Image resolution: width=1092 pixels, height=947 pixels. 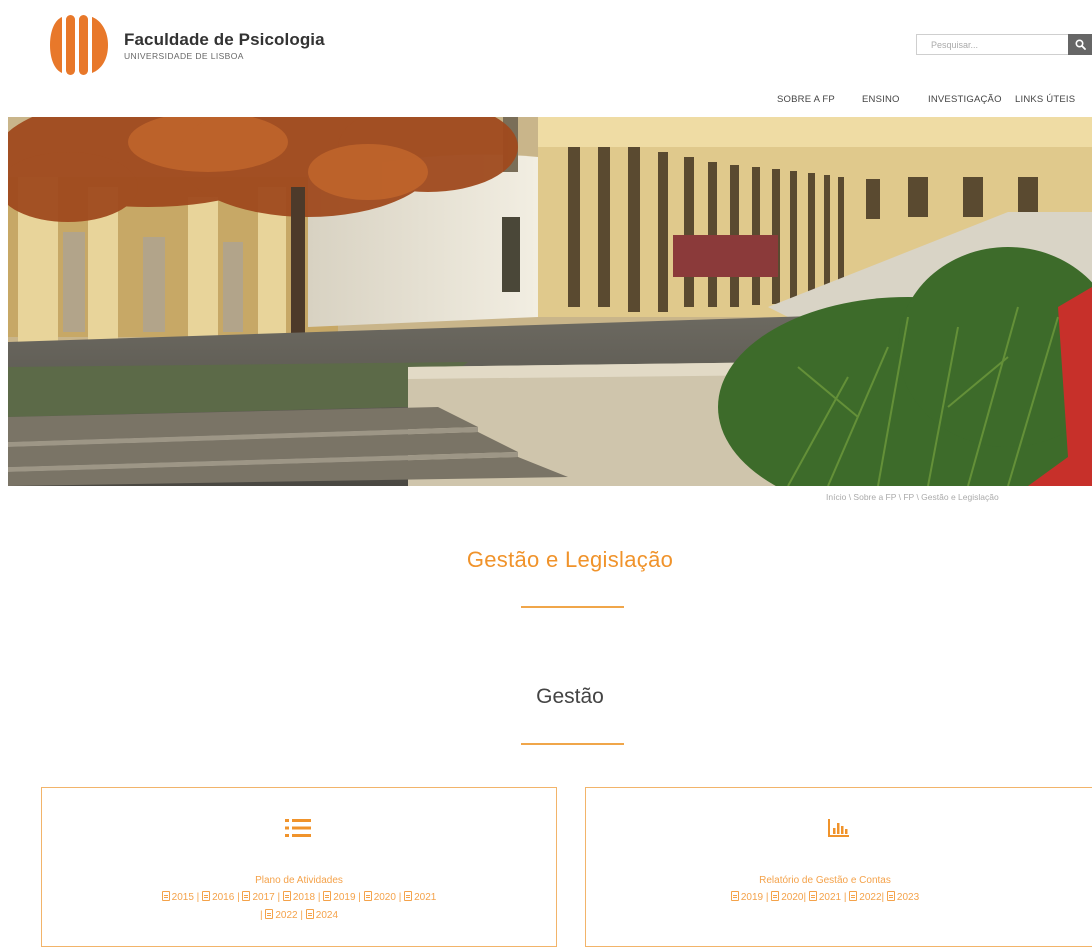 I want to click on card-title: Relatório de Gestão e Contas, so click(x=825, y=880).